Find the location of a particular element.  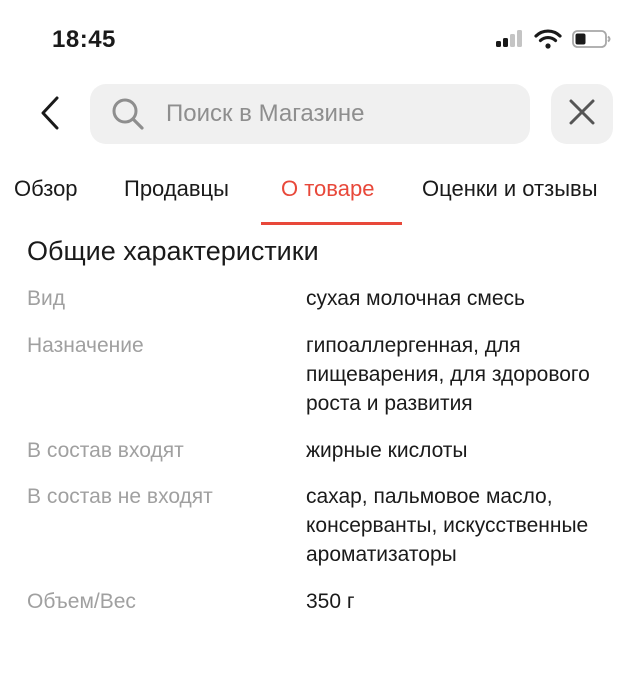

section-title: Общие характеристики is located at coordinates (173, 251).